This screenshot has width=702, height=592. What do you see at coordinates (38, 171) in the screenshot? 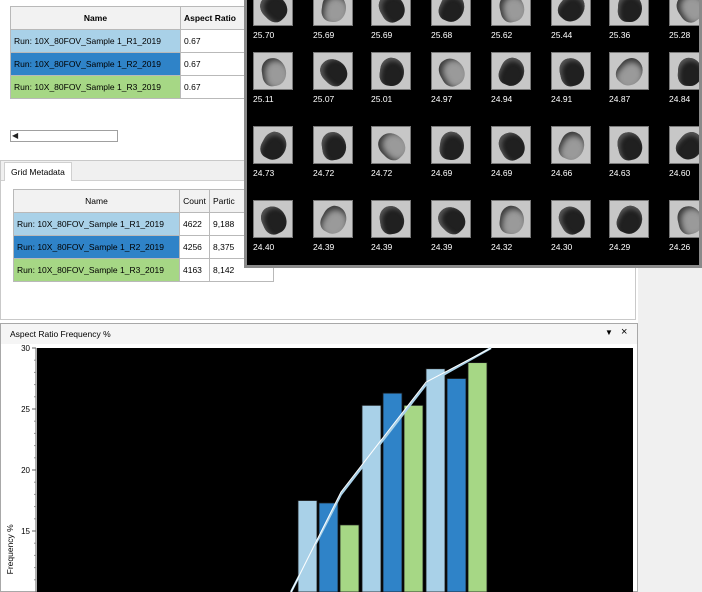
I see `tab-grid-metadata: Grid Metadata` at bounding box center [38, 171].